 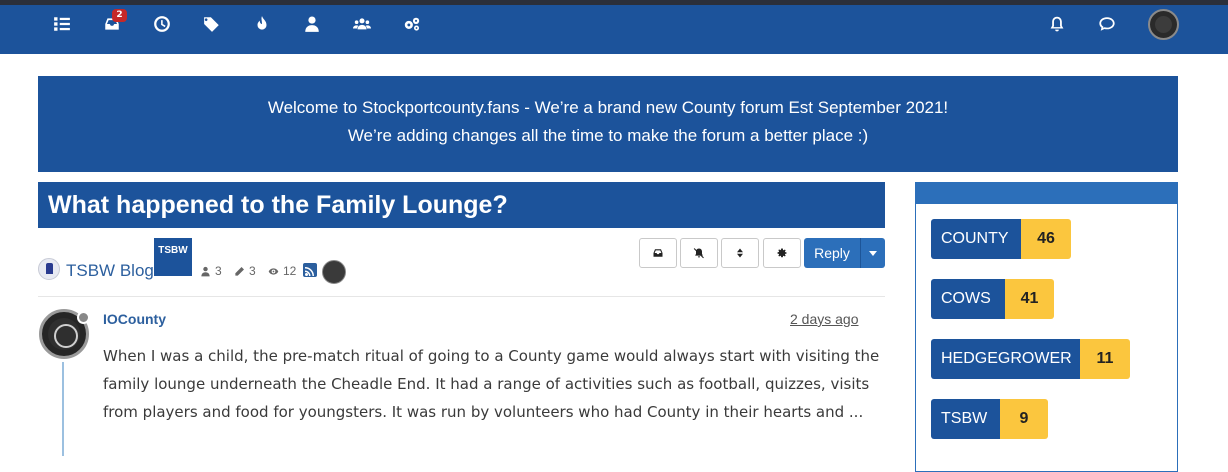 I want to click on leader-count: 41, so click(x=1029, y=299).